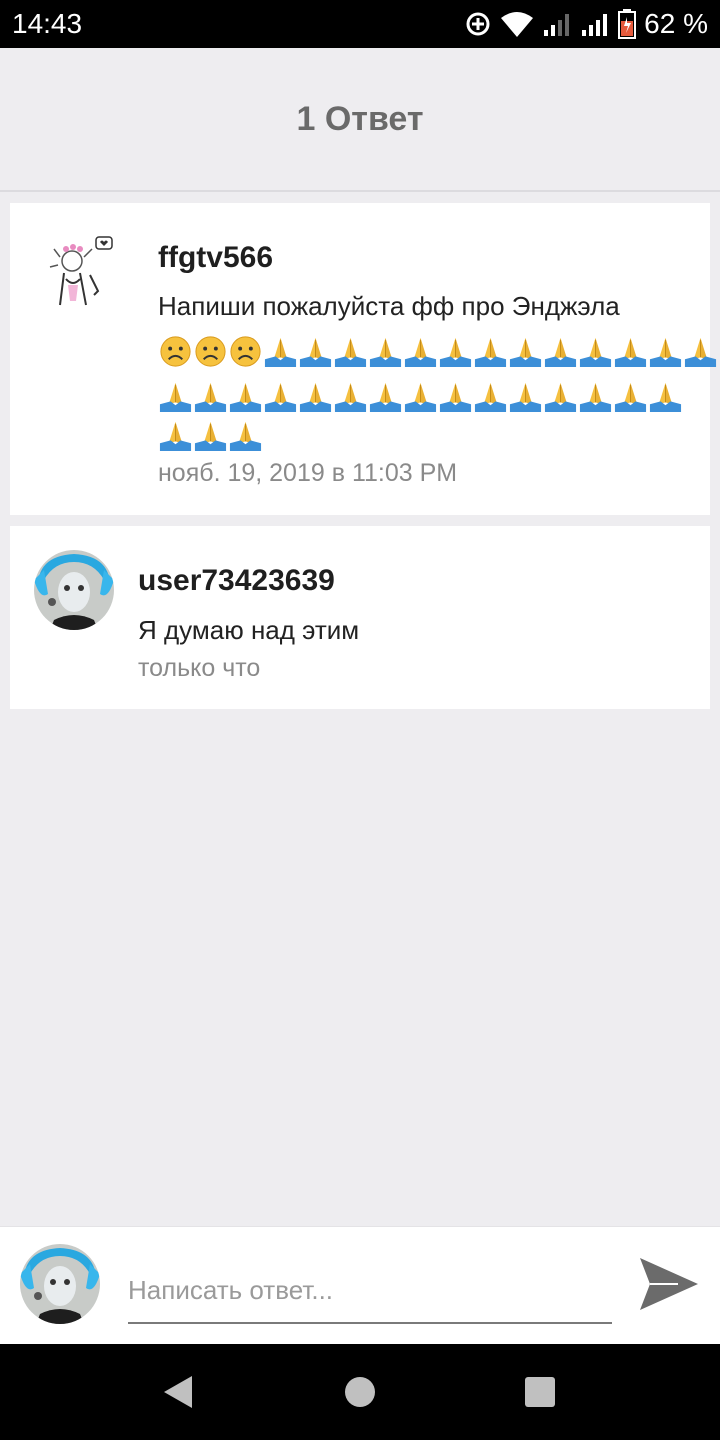  Describe the element at coordinates (360, 24) in the screenshot. I see `status-bar: 14:43 62 %` at that location.